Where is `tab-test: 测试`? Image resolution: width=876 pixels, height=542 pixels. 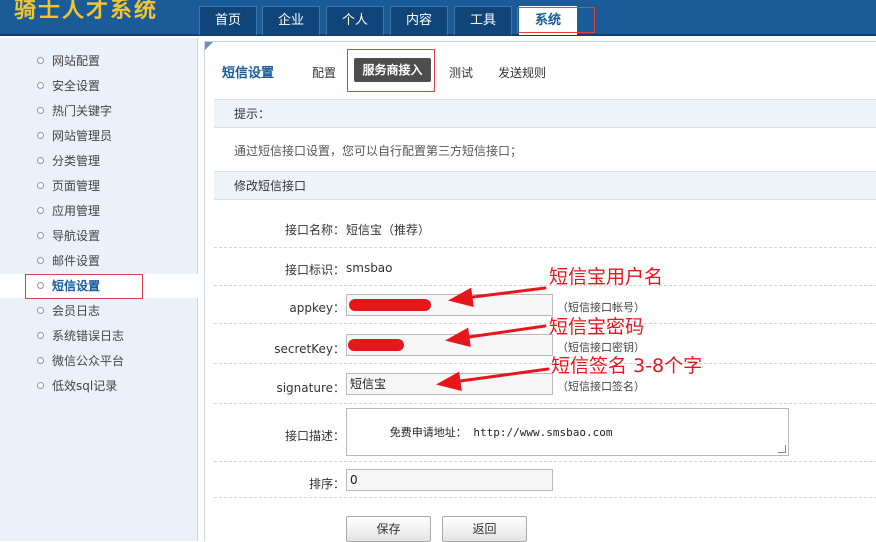
tab-test: 测试 is located at coordinates (461, 72).